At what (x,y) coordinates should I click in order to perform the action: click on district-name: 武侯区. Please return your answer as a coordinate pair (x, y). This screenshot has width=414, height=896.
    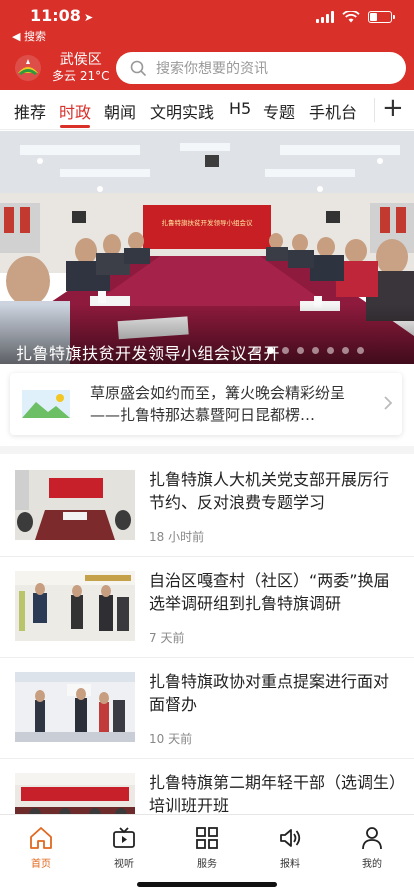
    Looking at the image, I should click on (80, 60).